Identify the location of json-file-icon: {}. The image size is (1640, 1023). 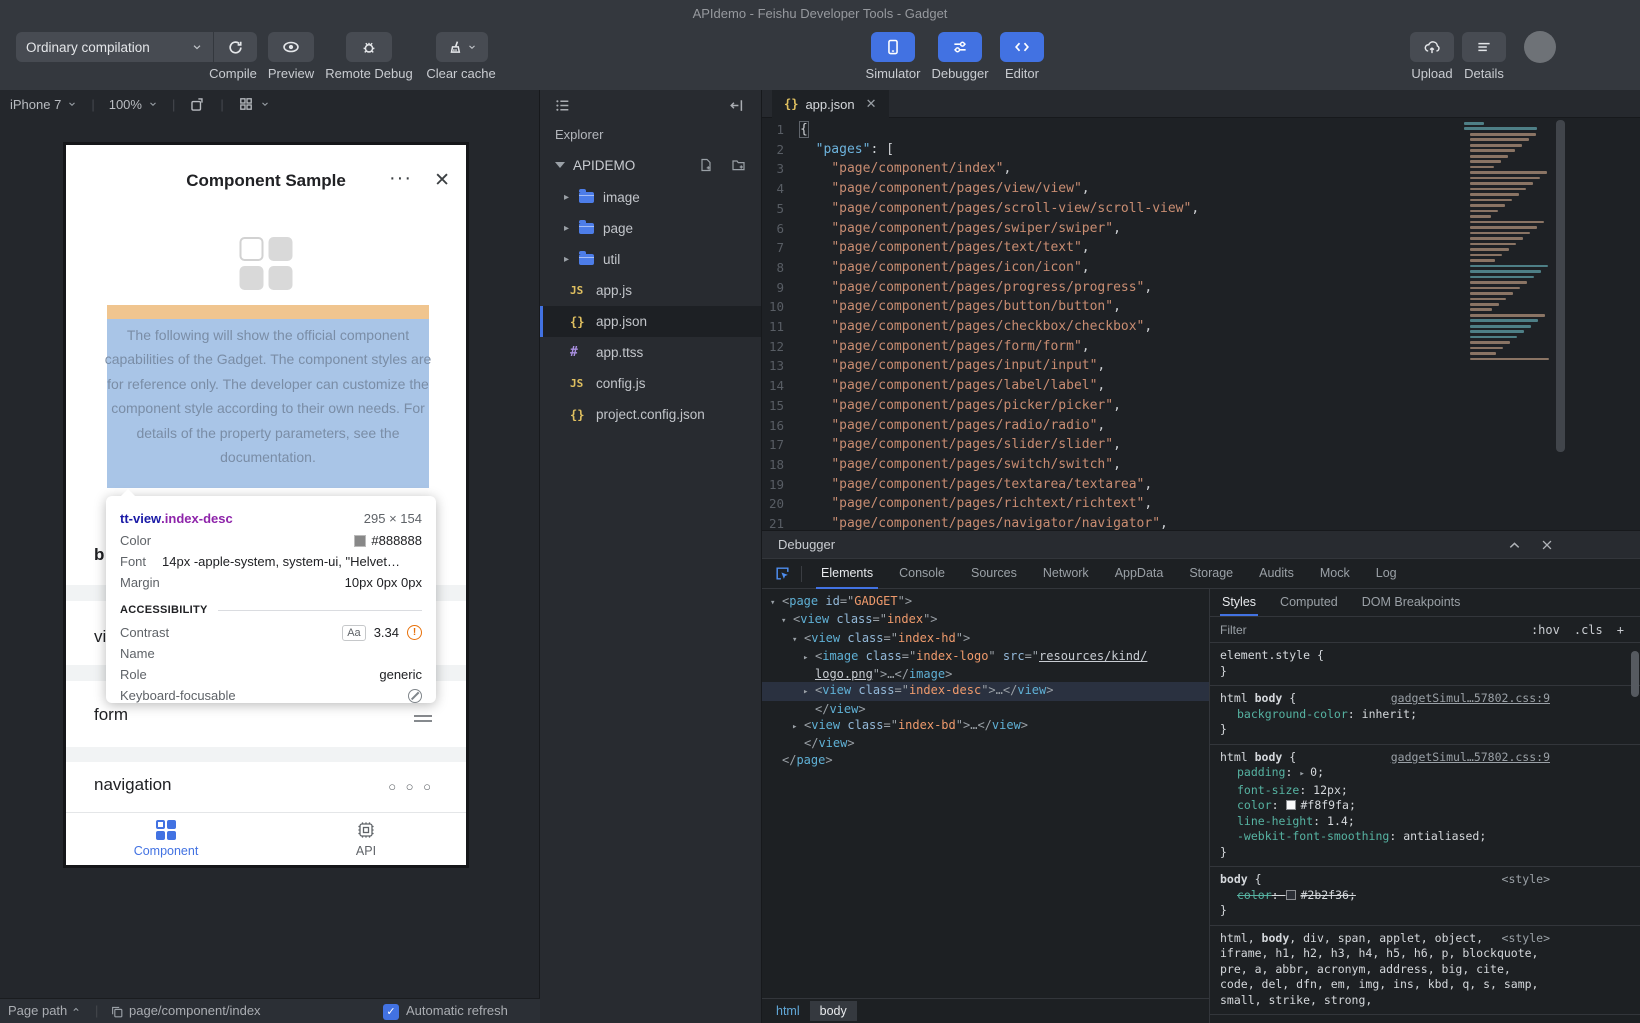
(791, 104).